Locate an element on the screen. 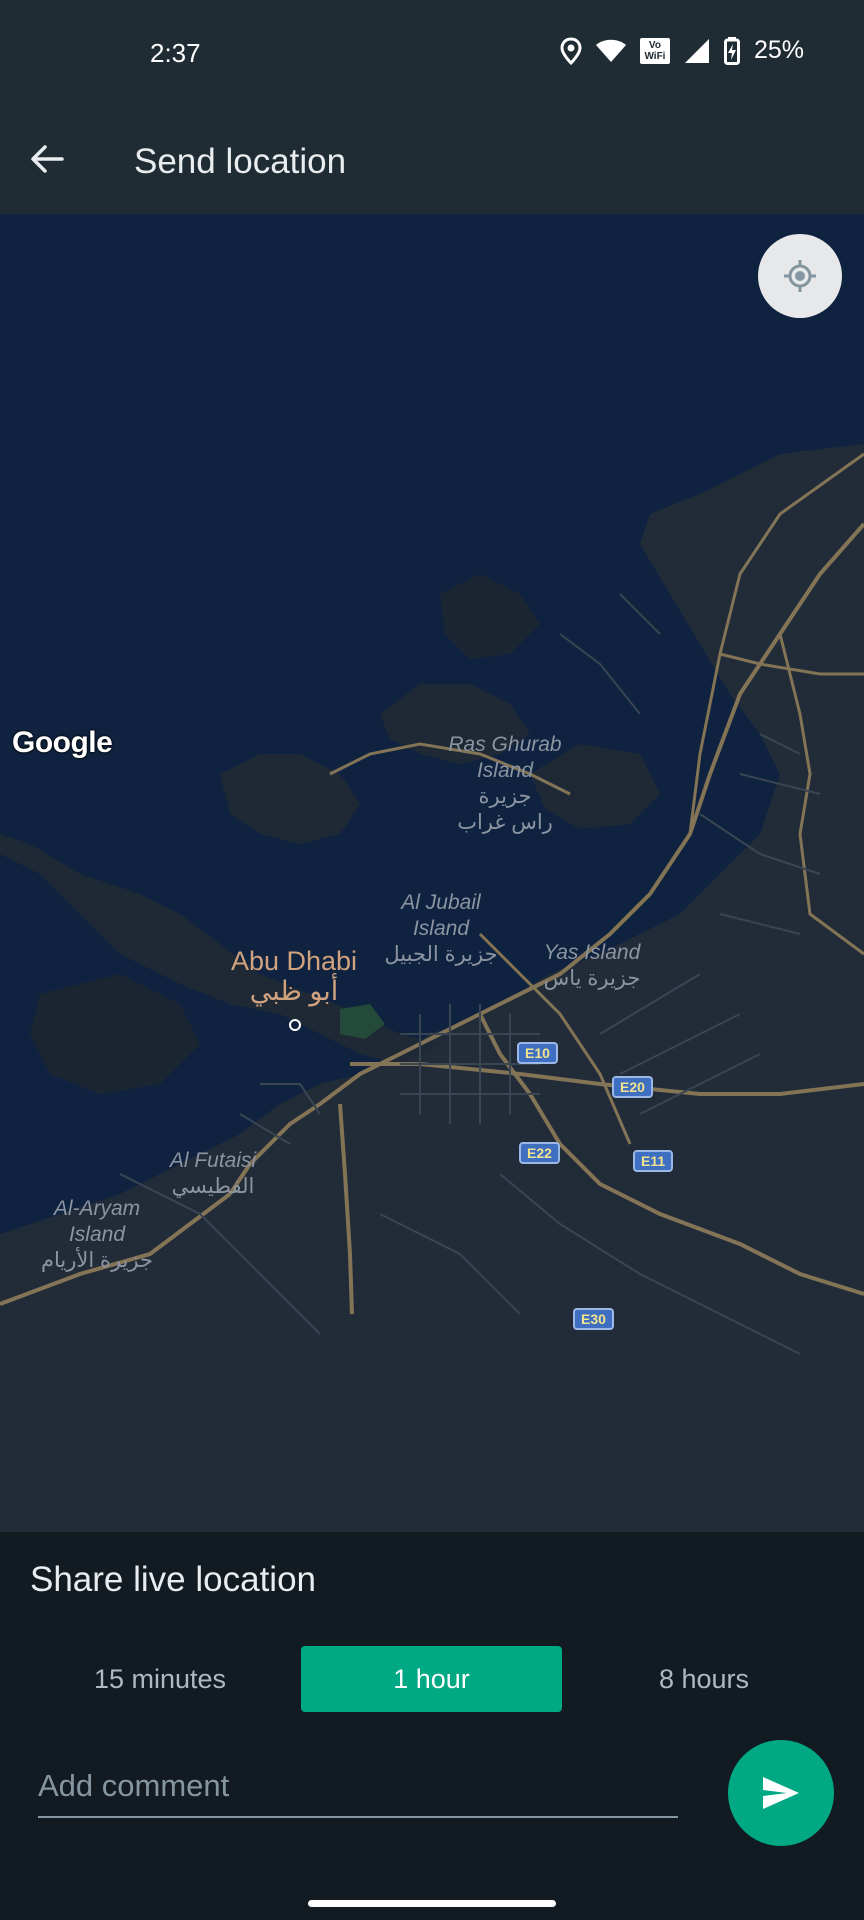 The image size is (864, 1920). app-bar: Send location is located at coordinates (432, 162).